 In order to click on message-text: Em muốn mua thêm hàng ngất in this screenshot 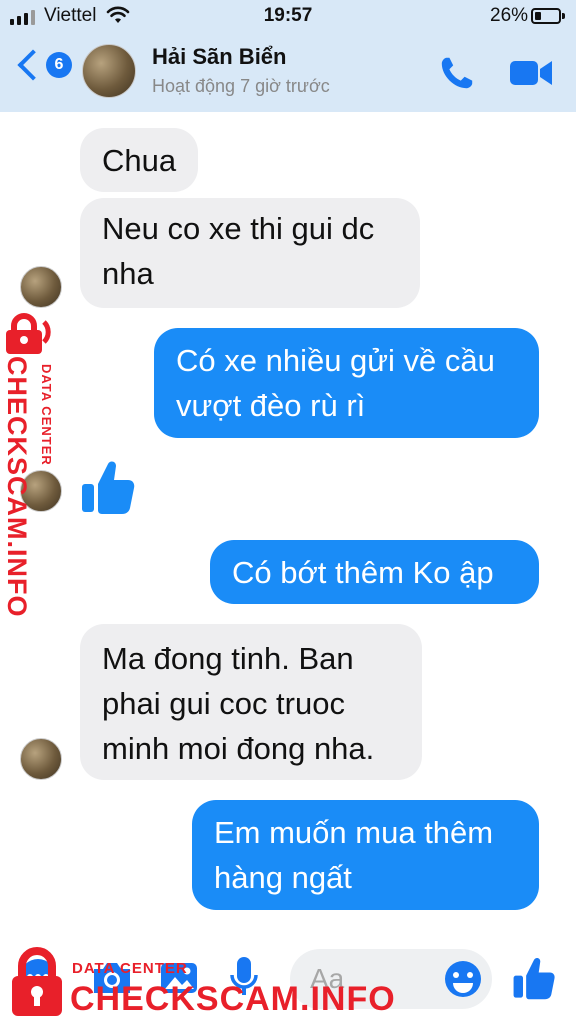, I will do `click(354, 855)`.